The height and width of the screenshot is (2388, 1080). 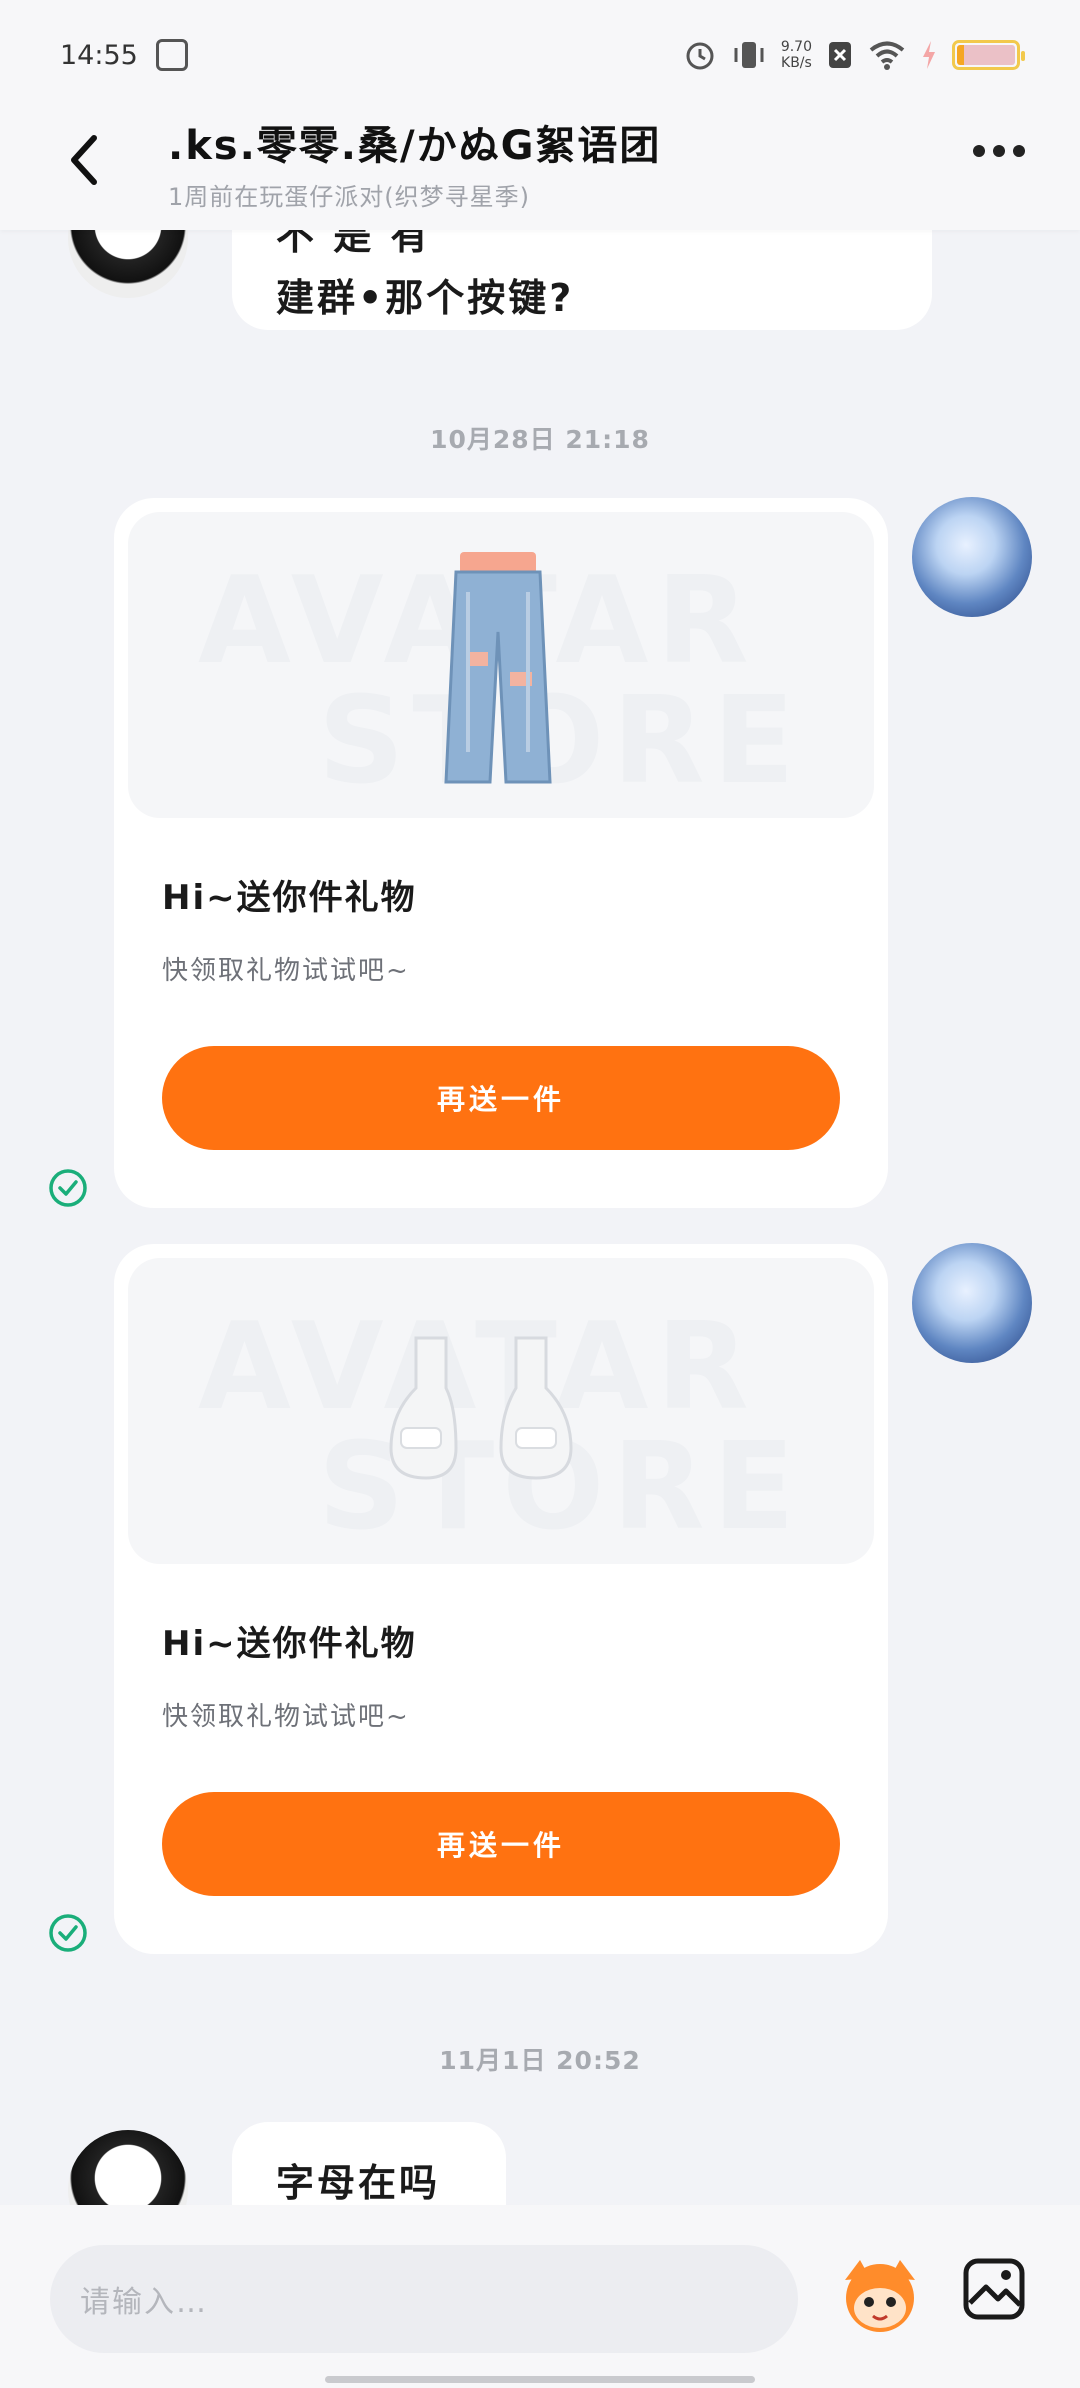 I want to click on timestamp: 10月28日 21:18, so click(x=540, y=439).